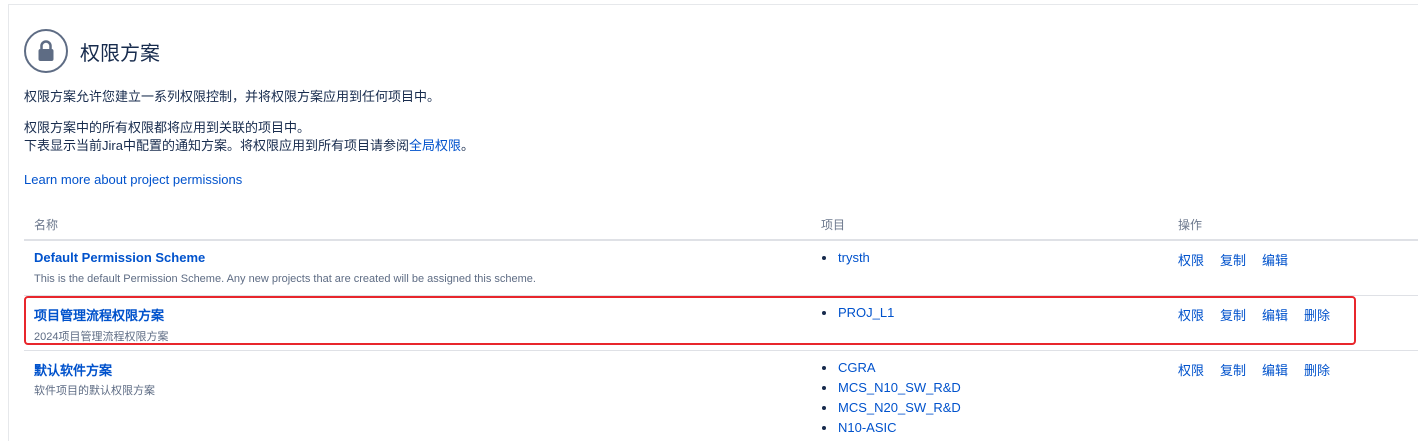  I want to click on scheme-name-link: Default Permission Scheme, so click(119, 257).